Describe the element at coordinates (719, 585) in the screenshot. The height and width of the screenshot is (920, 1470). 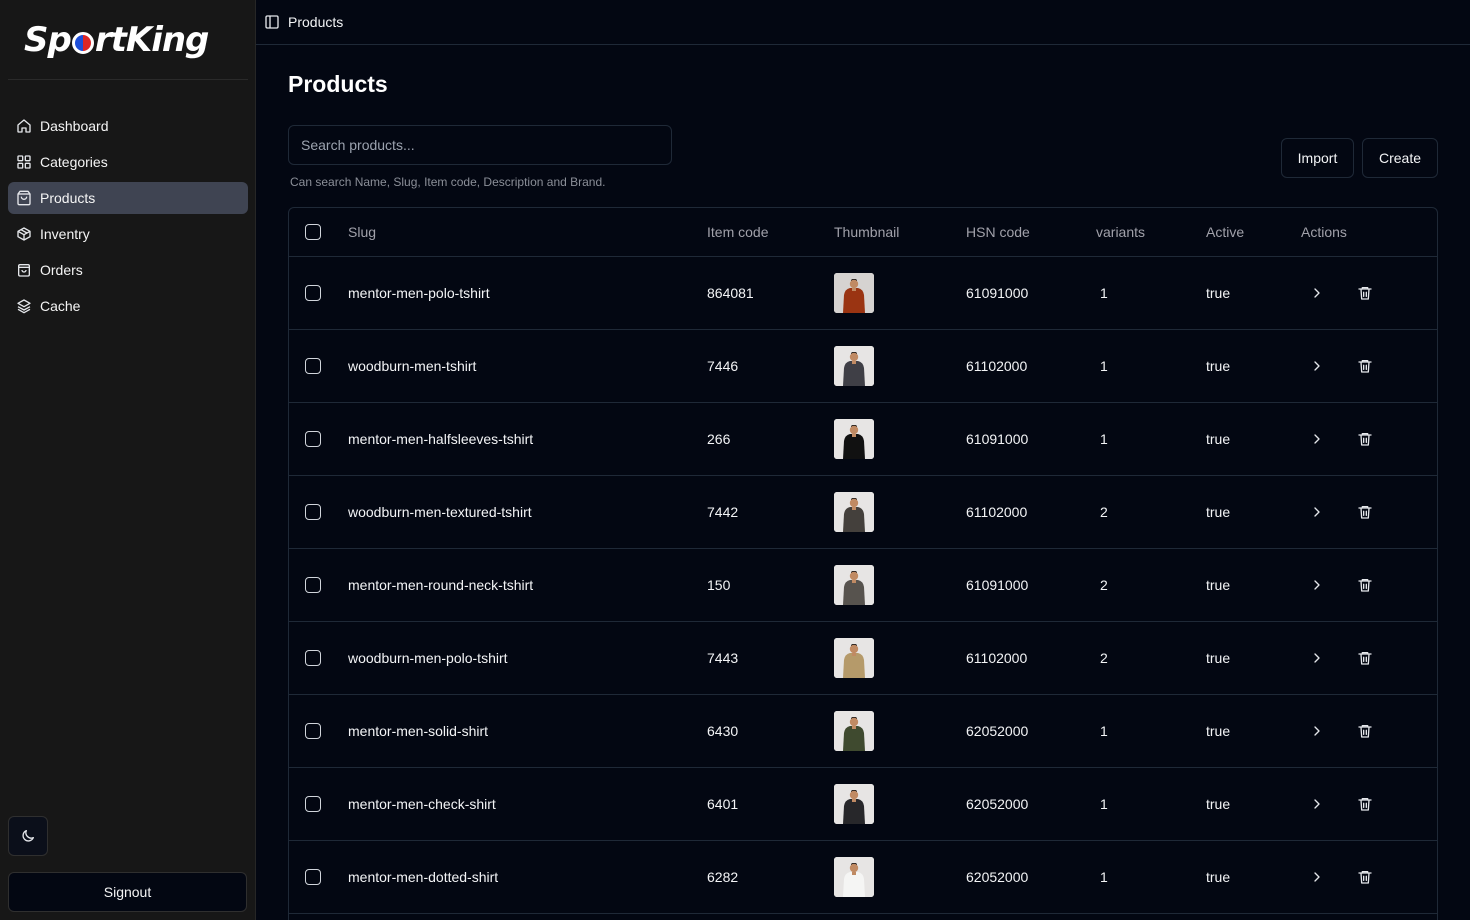
I see `cell-item-code: 150` at that location.